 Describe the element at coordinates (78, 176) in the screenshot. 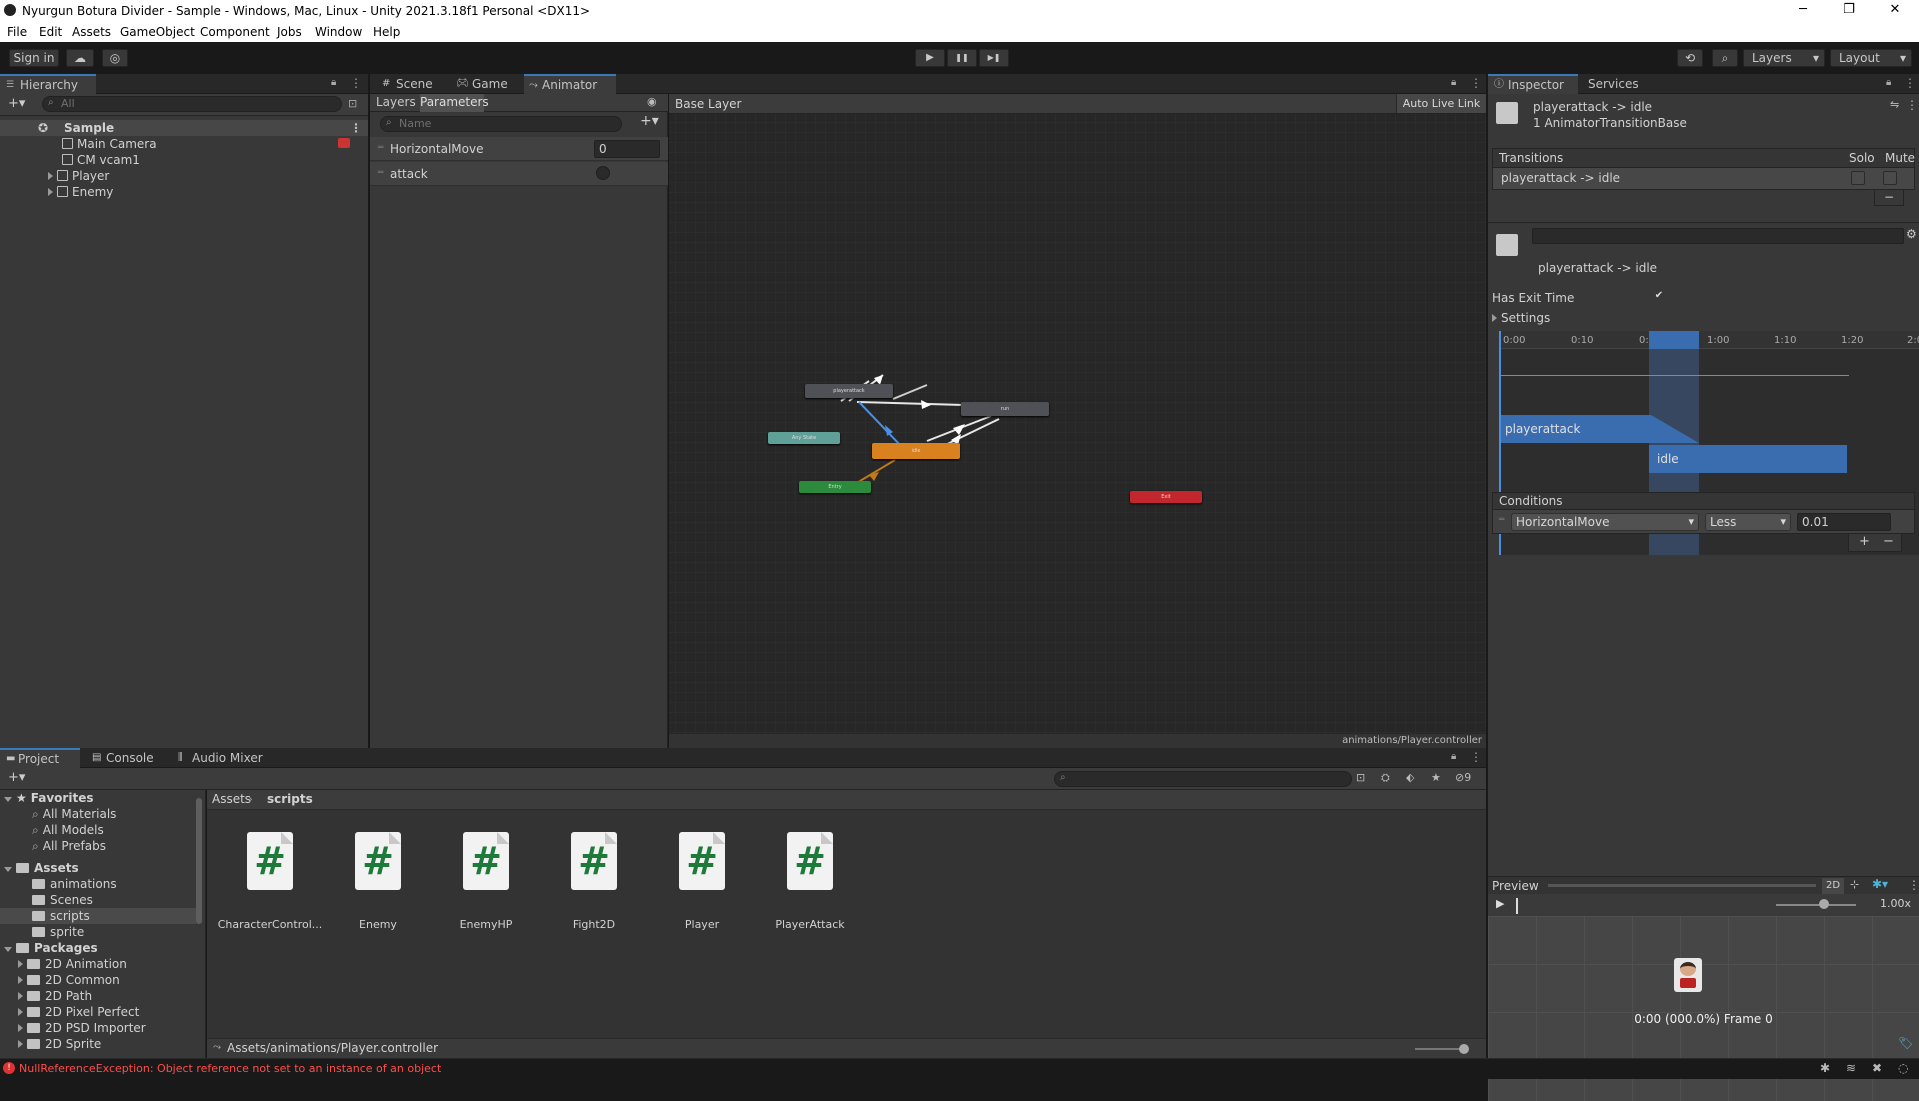

I see `list-item: Player` at that location.